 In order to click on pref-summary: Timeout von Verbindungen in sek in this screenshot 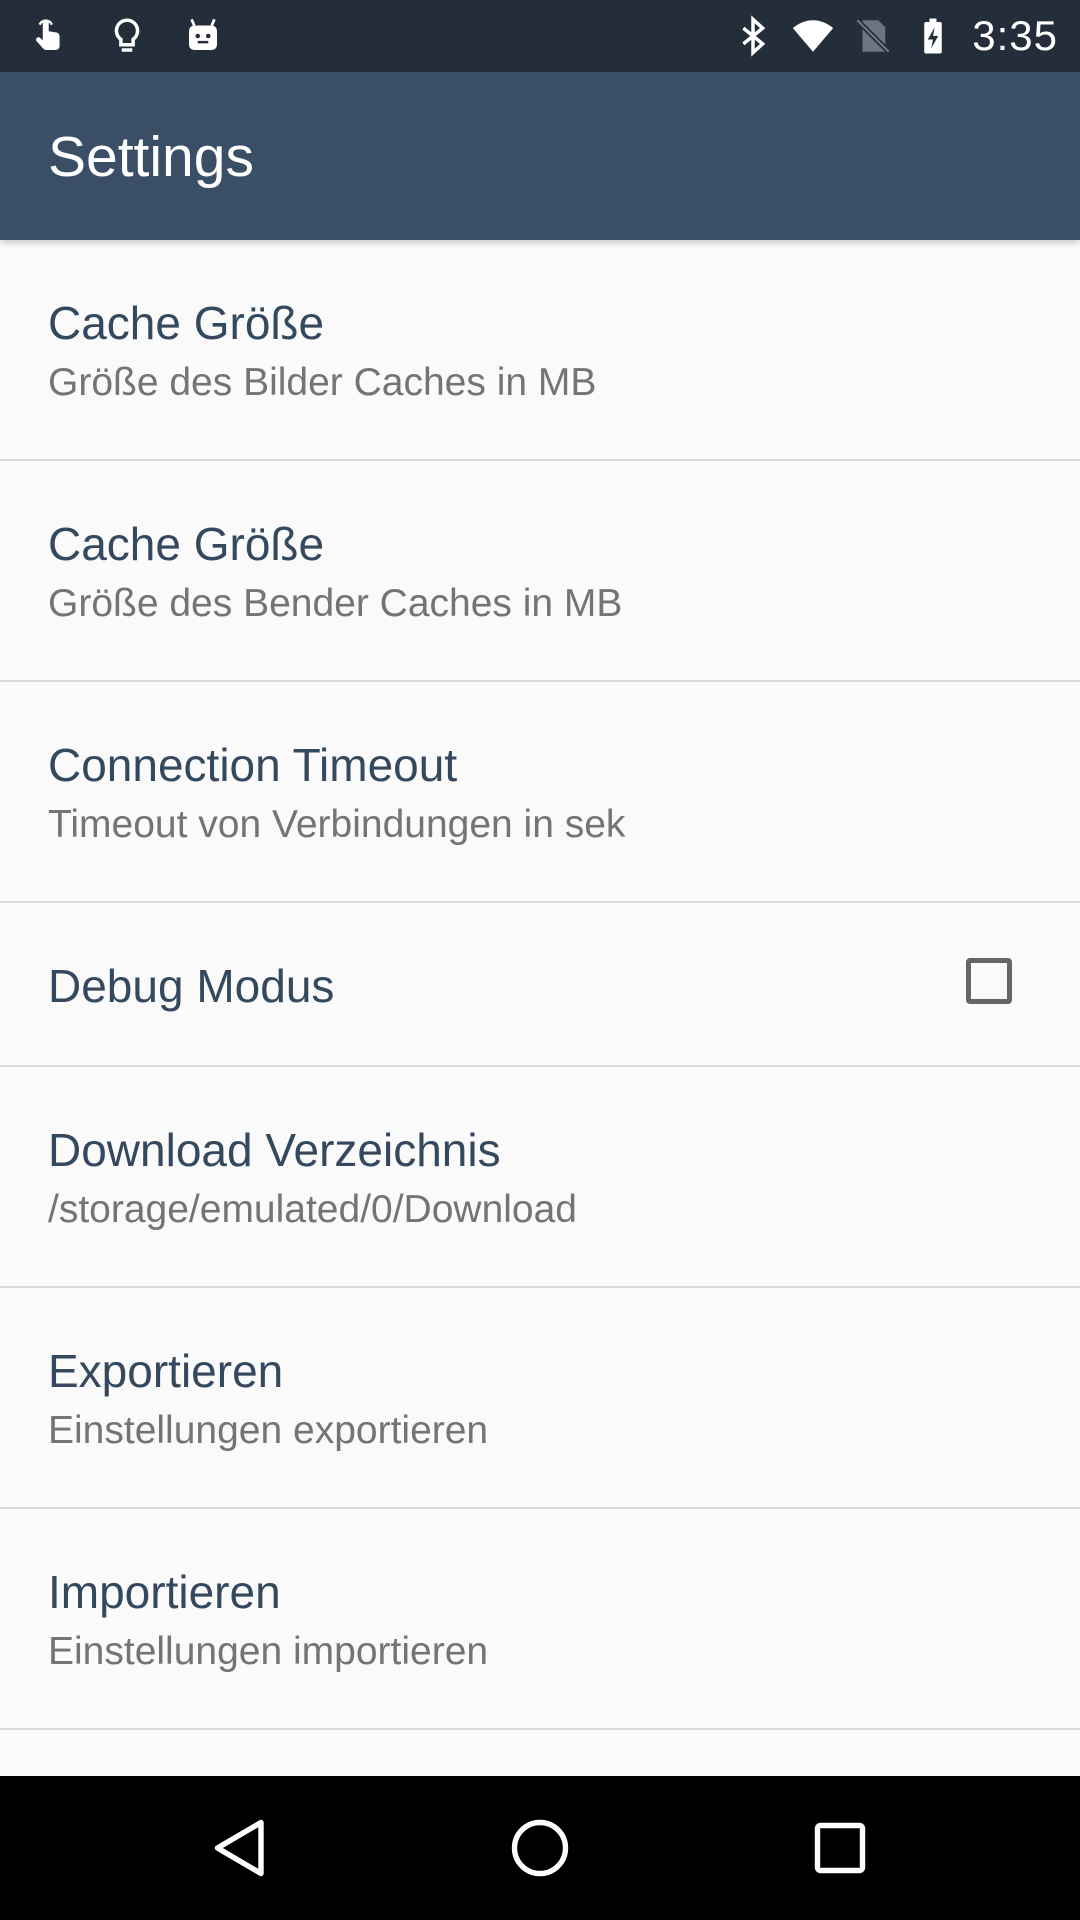, I will do `click(337, 824)`.